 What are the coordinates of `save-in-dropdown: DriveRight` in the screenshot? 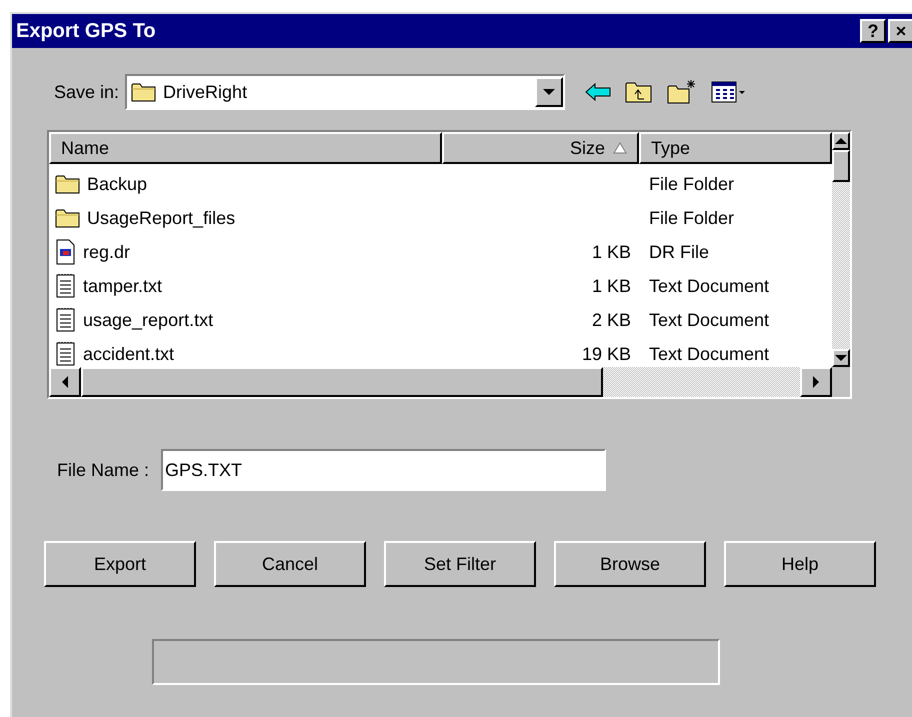 It's located at (345, 92).